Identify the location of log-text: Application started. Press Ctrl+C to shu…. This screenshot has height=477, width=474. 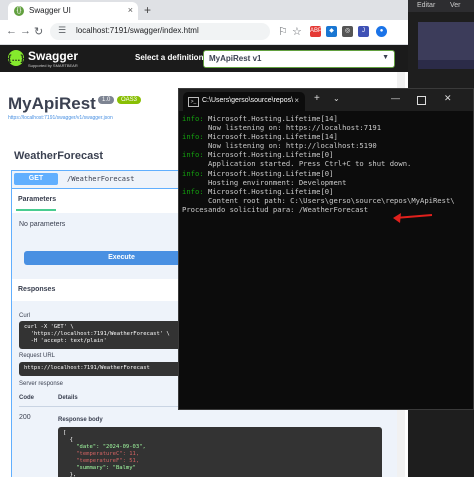
(297, 164).